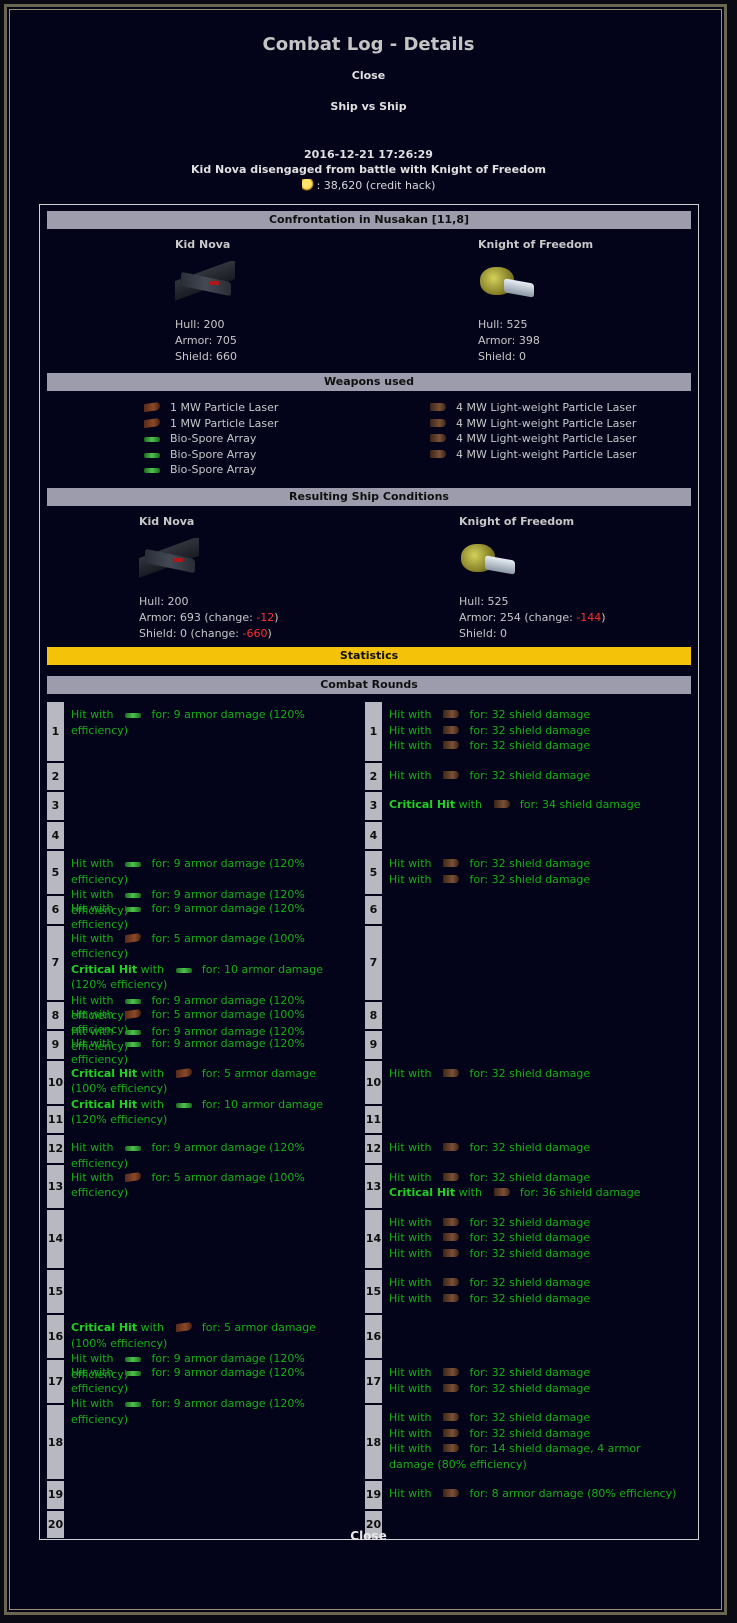 Image resolution: width=737 pixels, height=1623 pixels. Describe the element at coordinates (55, 835) in the screenshot. I see `round-number: 4` at that location.